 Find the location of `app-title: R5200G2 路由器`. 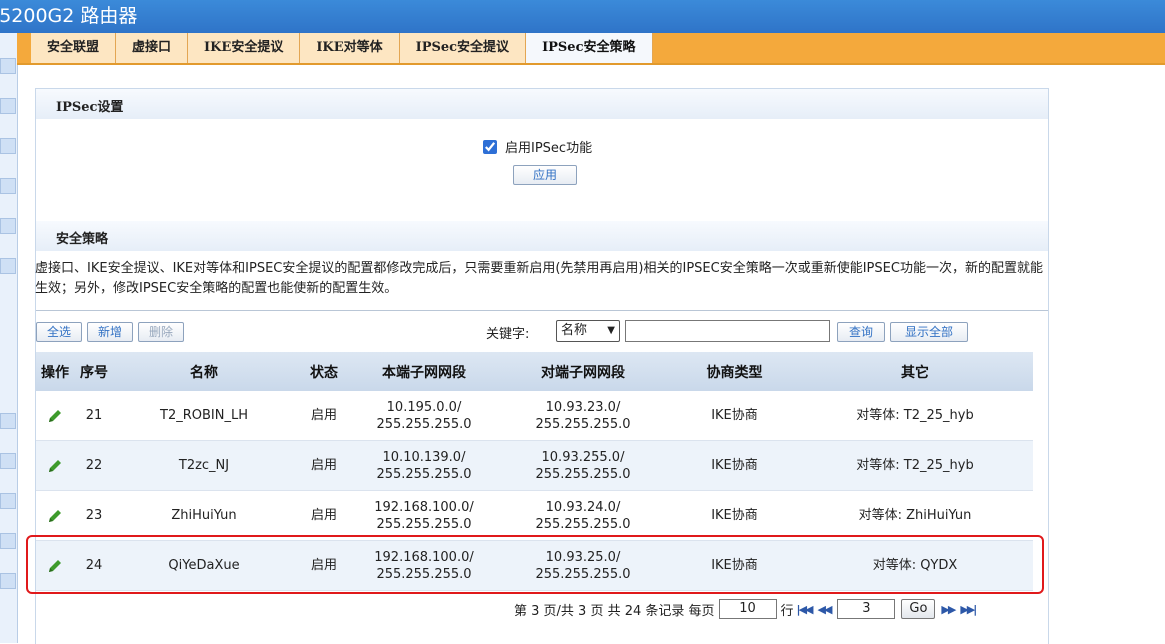

app-title: R5200G2 路由器 is located at coordinates (69, 16).